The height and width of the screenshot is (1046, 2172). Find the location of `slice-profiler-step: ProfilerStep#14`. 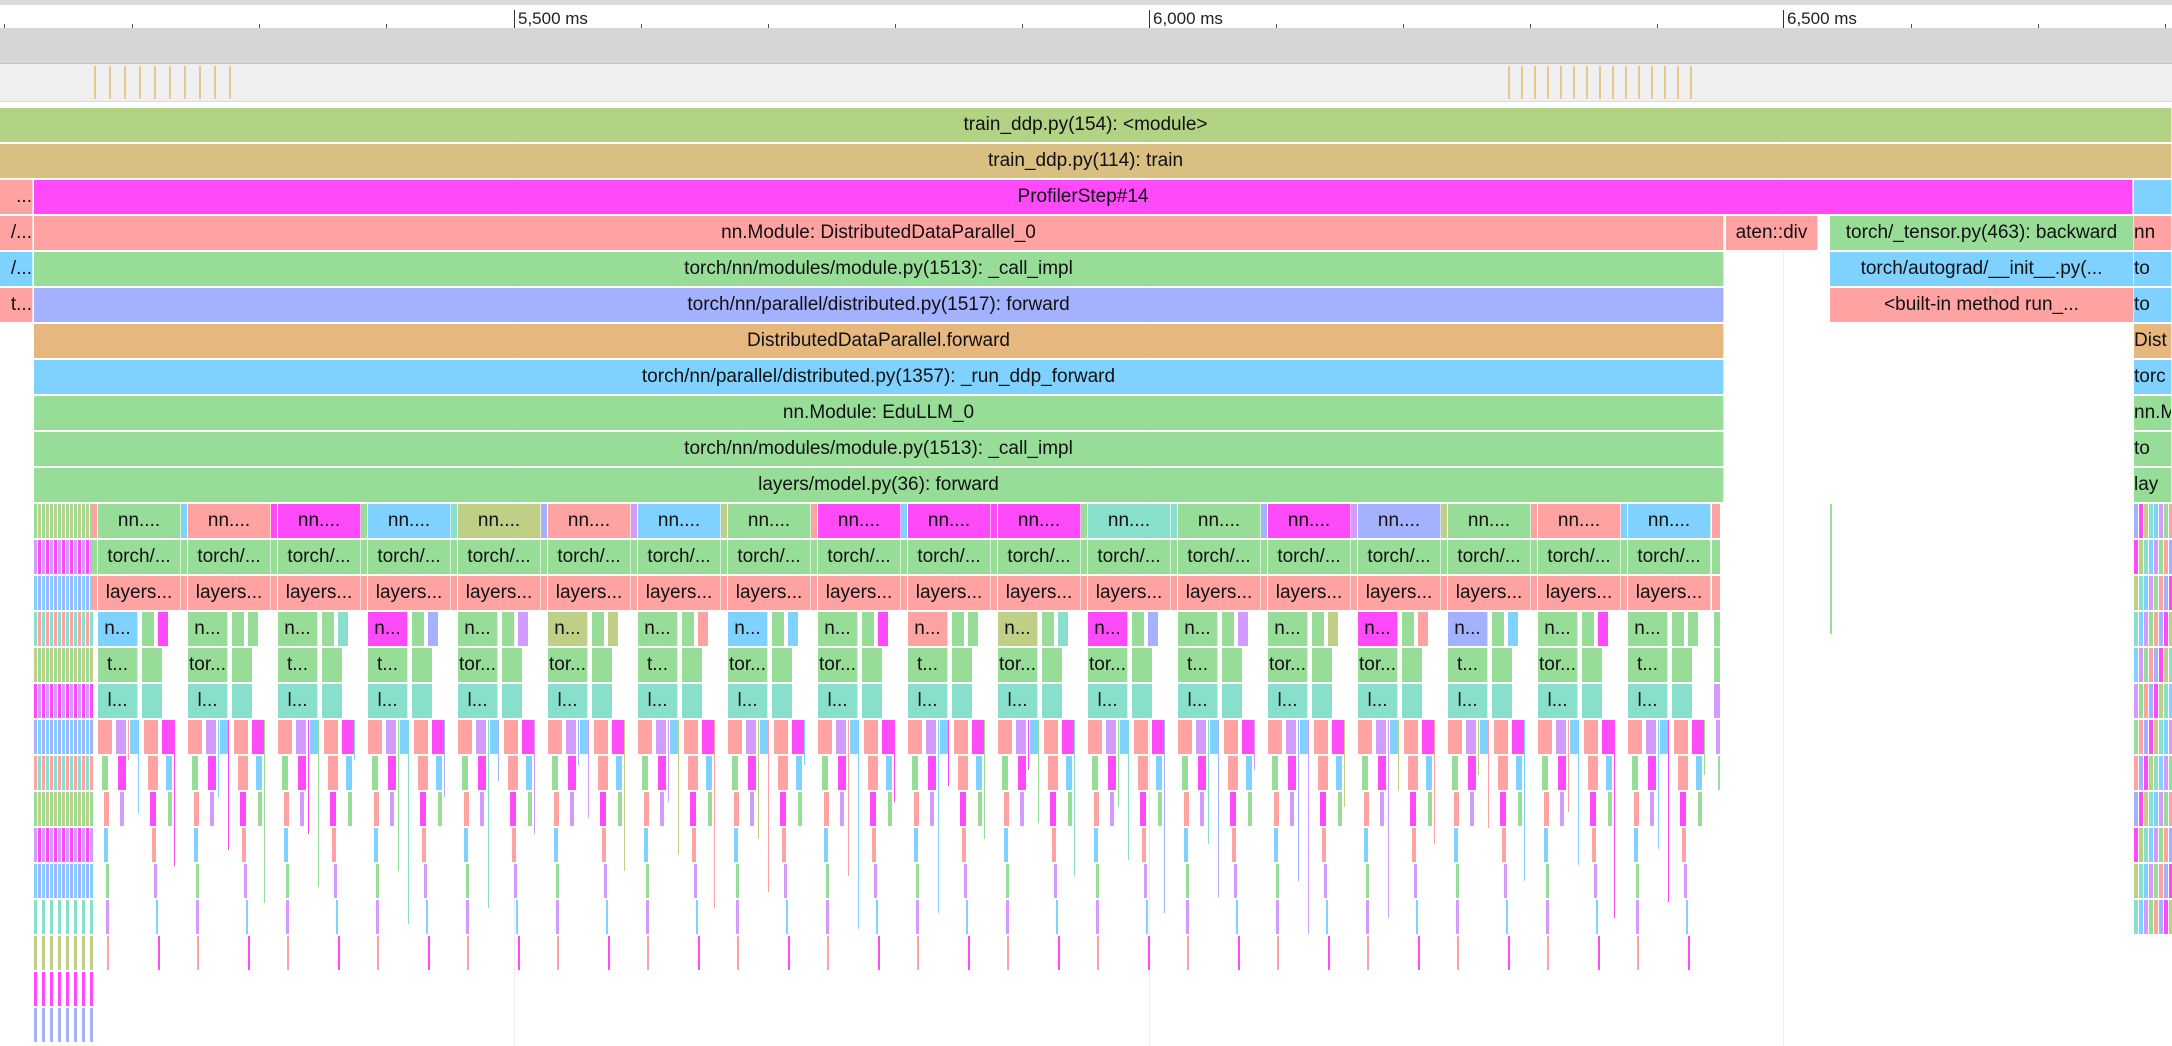

slice-profiler-step: ProfilerStep#14 is located at coordinates (1083, 197).